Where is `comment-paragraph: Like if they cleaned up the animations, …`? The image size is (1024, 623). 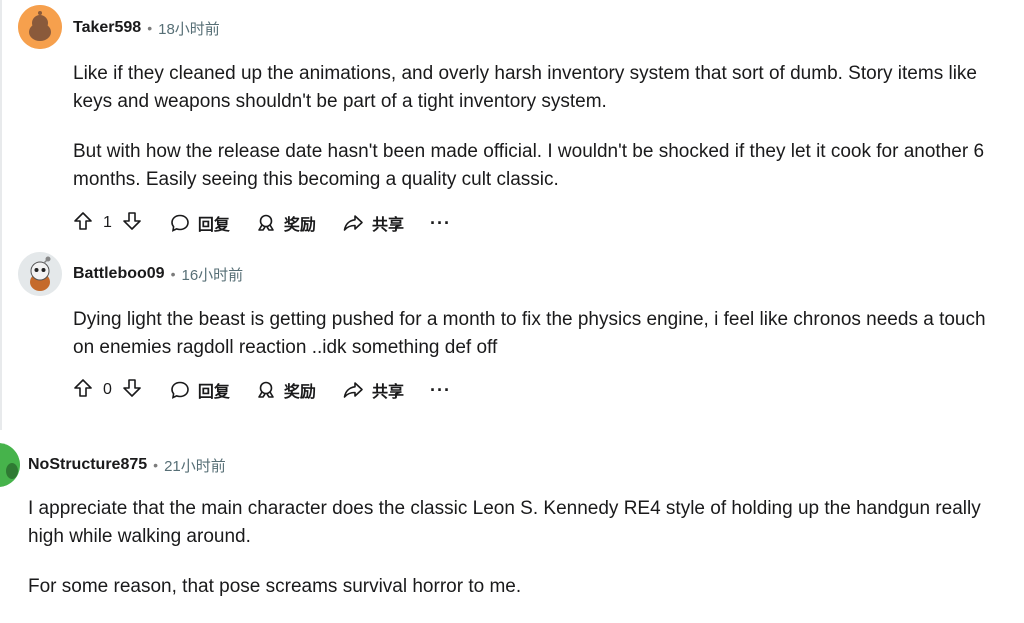 comment-paragraph: Like if they cleaned up the animations, … is located at coordinates (525, 87).